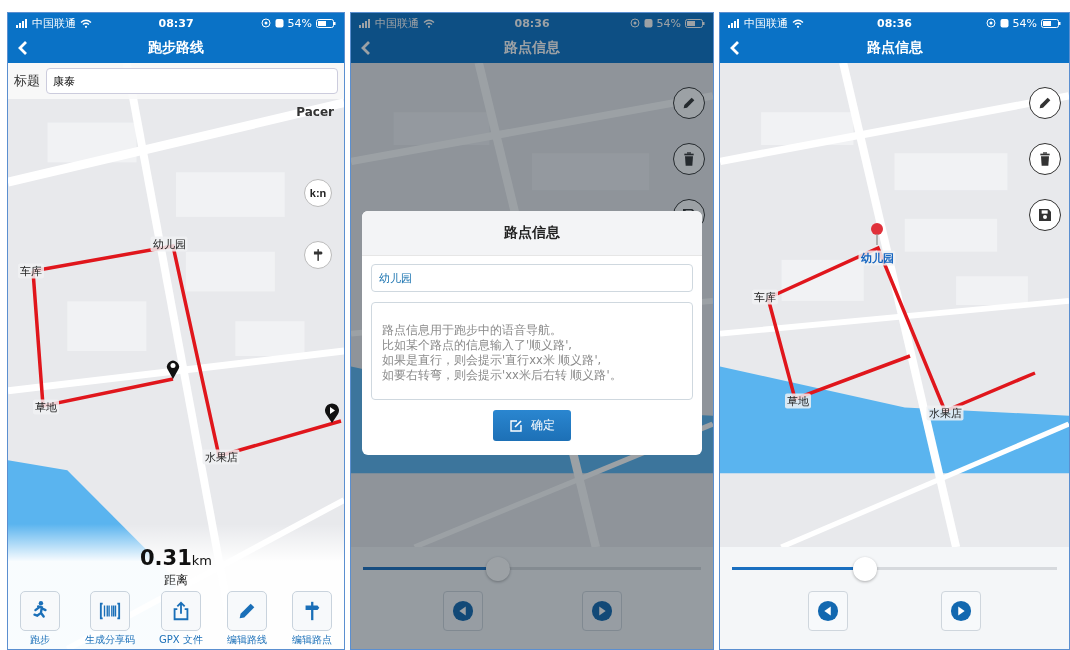  Describe the element at coordinates (192, 81) in the screenshot. I see `title-field: 康泰` at that location.